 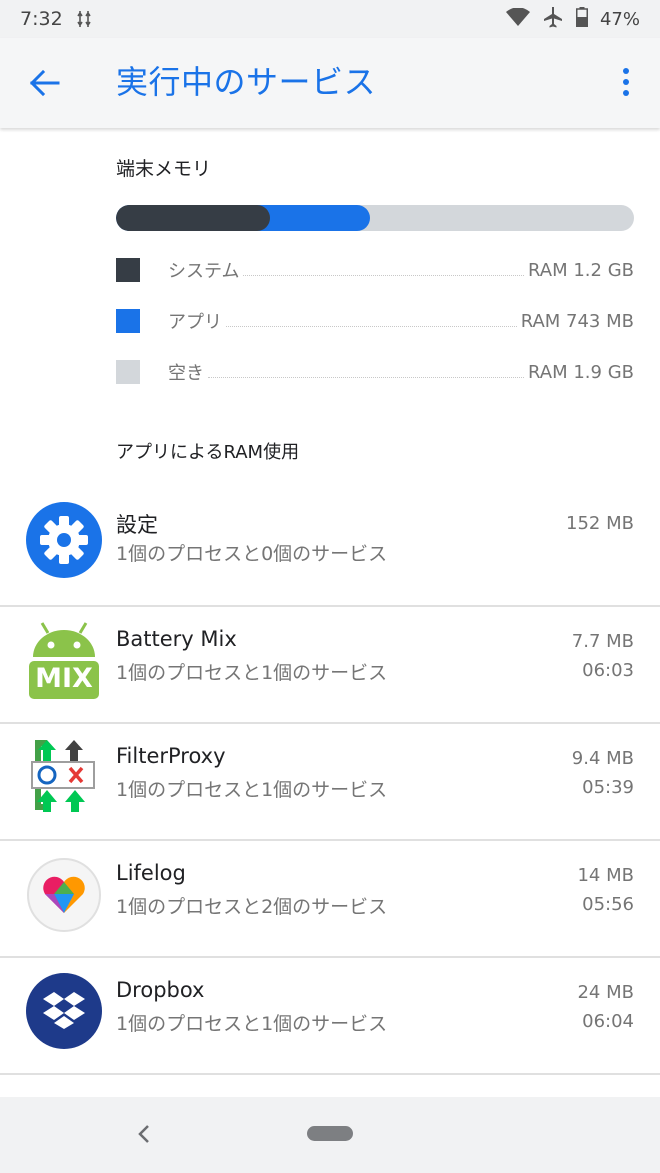 I want to click on more-vert-icon, so click(x=626, y=83).